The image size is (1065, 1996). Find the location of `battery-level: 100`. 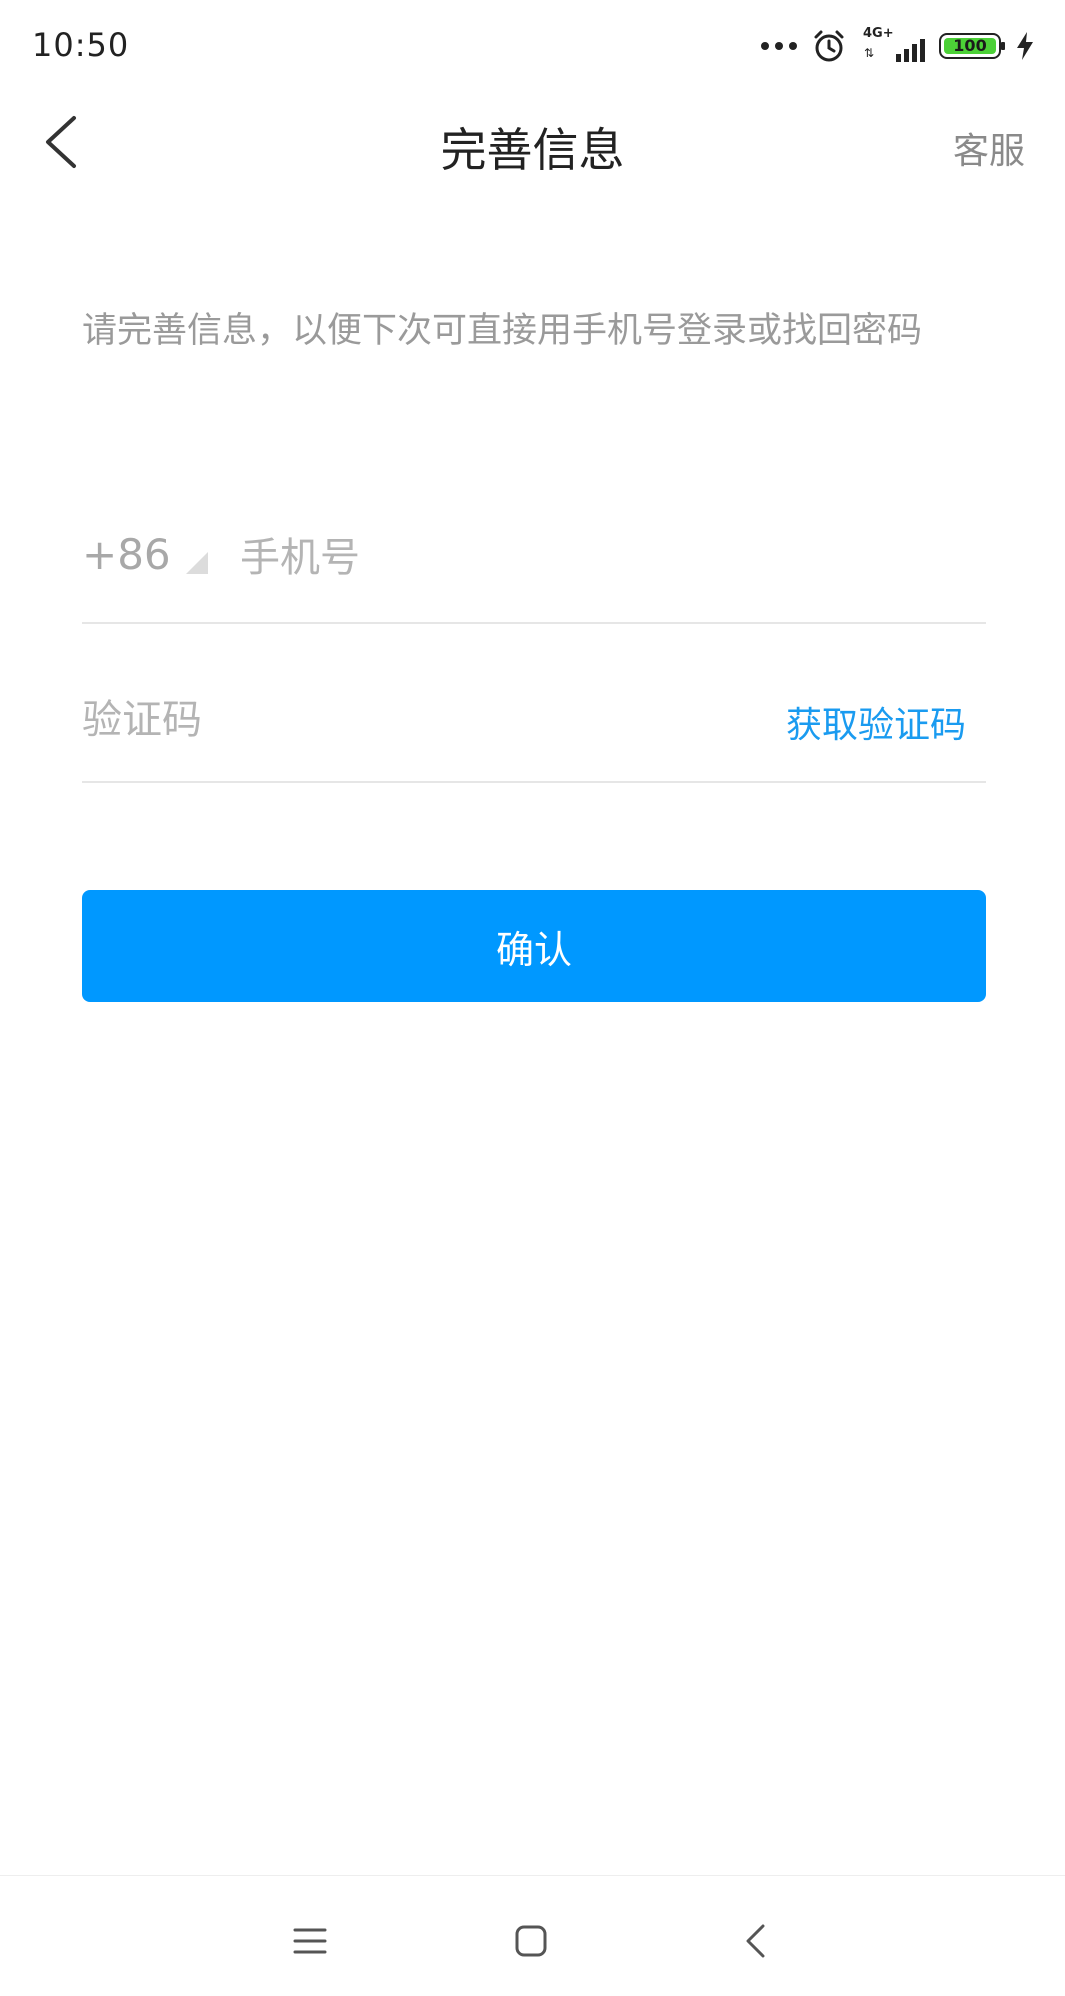

battery-level: 100 is located at coordinates (970, 45).